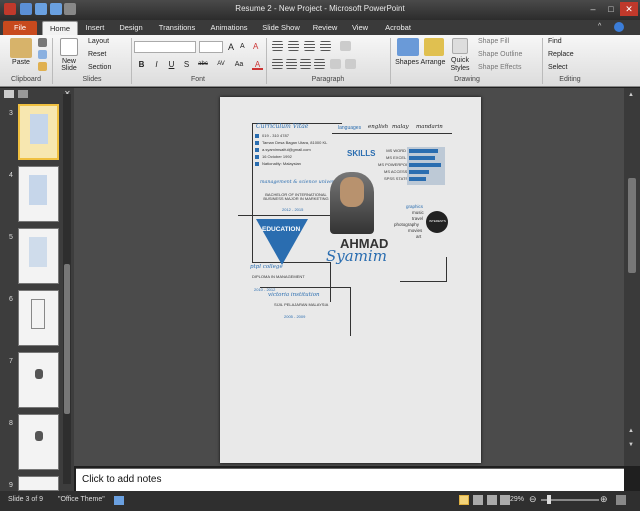  What do you see at coordinates (602, 27) in the screenshot?
I see `minimize-ribbon-icon: ^` at bounding box center [602, 27].